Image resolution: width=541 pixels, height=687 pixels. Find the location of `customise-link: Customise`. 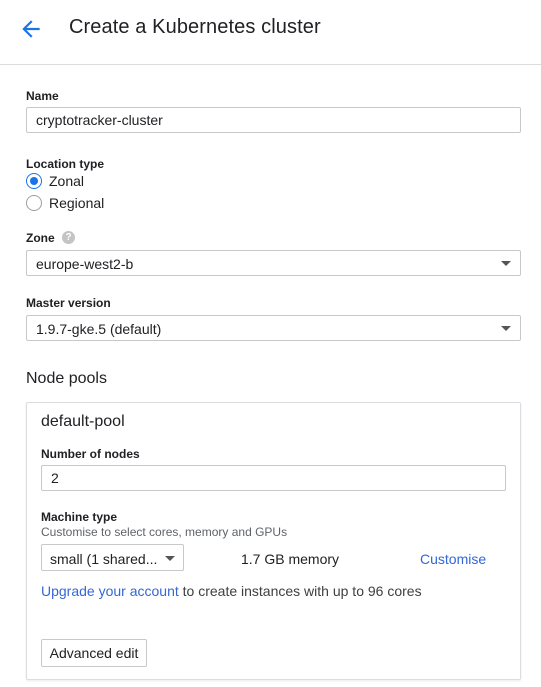

customise-link: Customise is located at coordinates (453, 559).